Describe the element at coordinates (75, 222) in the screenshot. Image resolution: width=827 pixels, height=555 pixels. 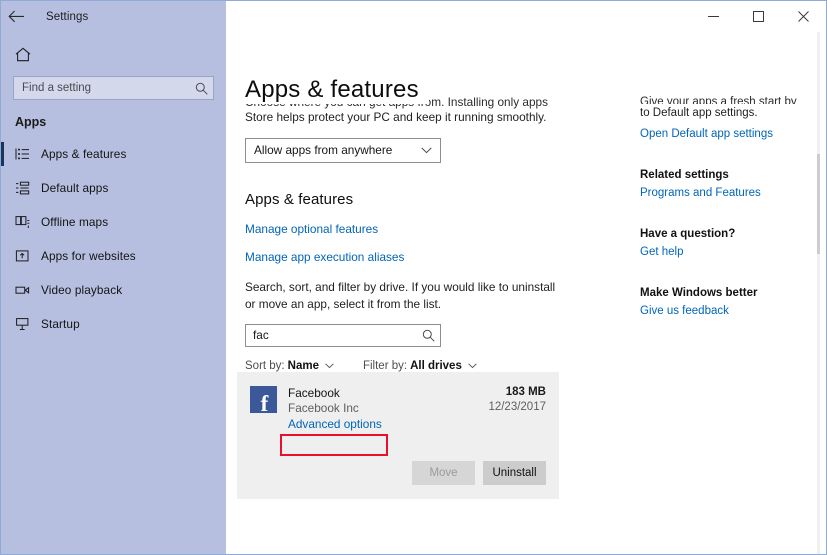
I see `sidebar-item-label: Offline maps` at that location.